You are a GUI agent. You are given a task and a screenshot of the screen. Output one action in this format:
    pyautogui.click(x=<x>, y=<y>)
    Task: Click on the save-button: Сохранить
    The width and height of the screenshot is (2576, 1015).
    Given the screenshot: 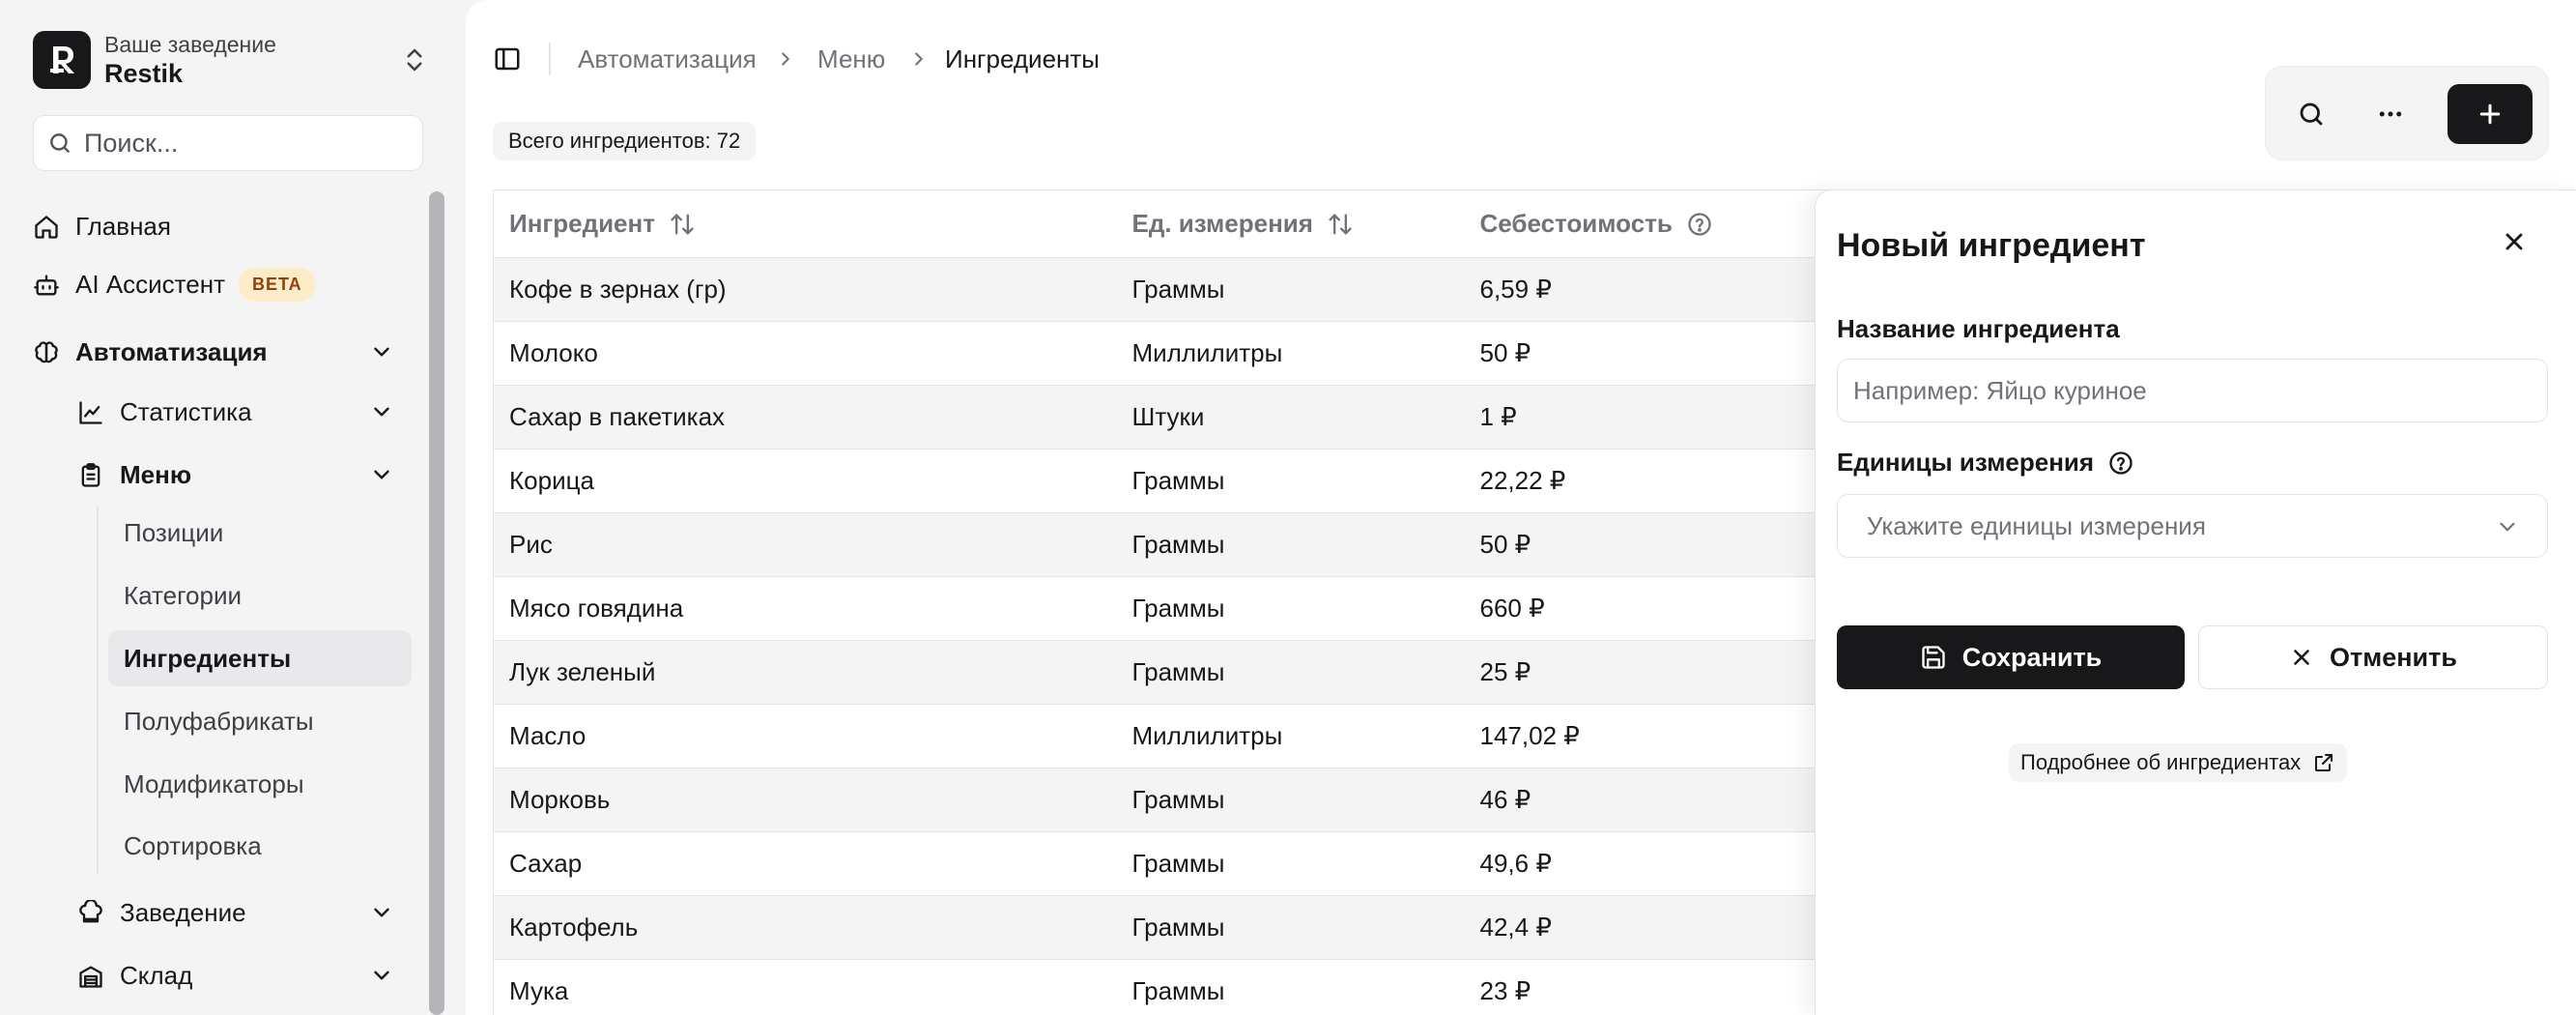 What is the action you would take?
    pyautogui.click(x=2011, y=657)
    